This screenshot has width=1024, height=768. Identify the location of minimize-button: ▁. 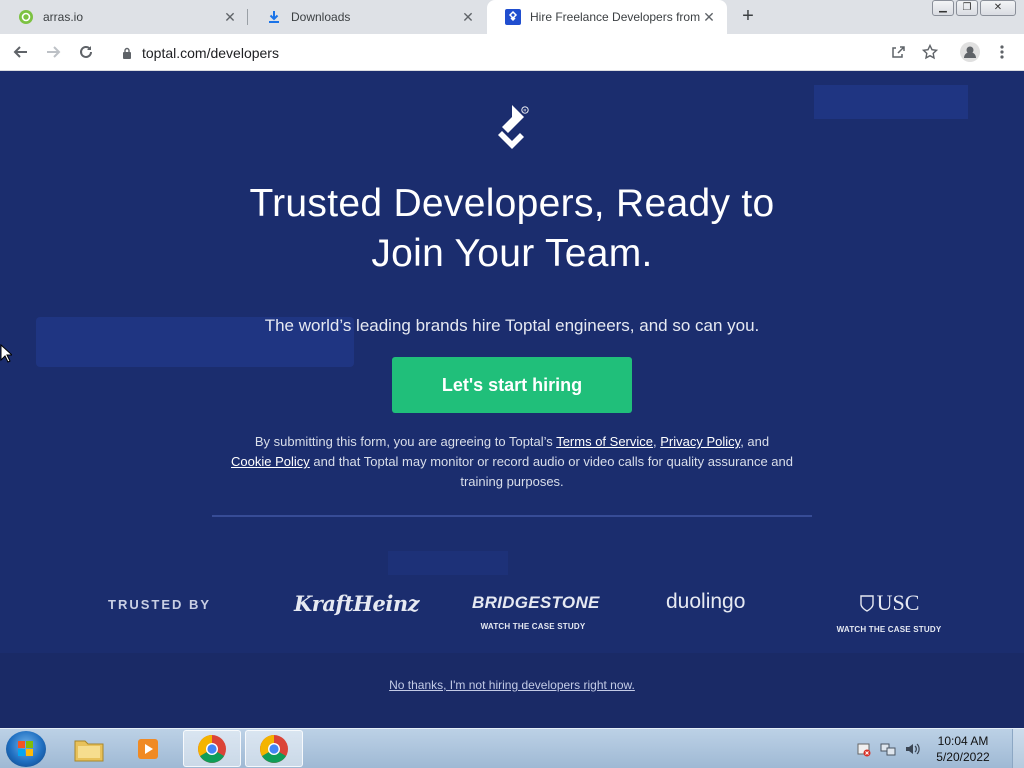
(943, 8).